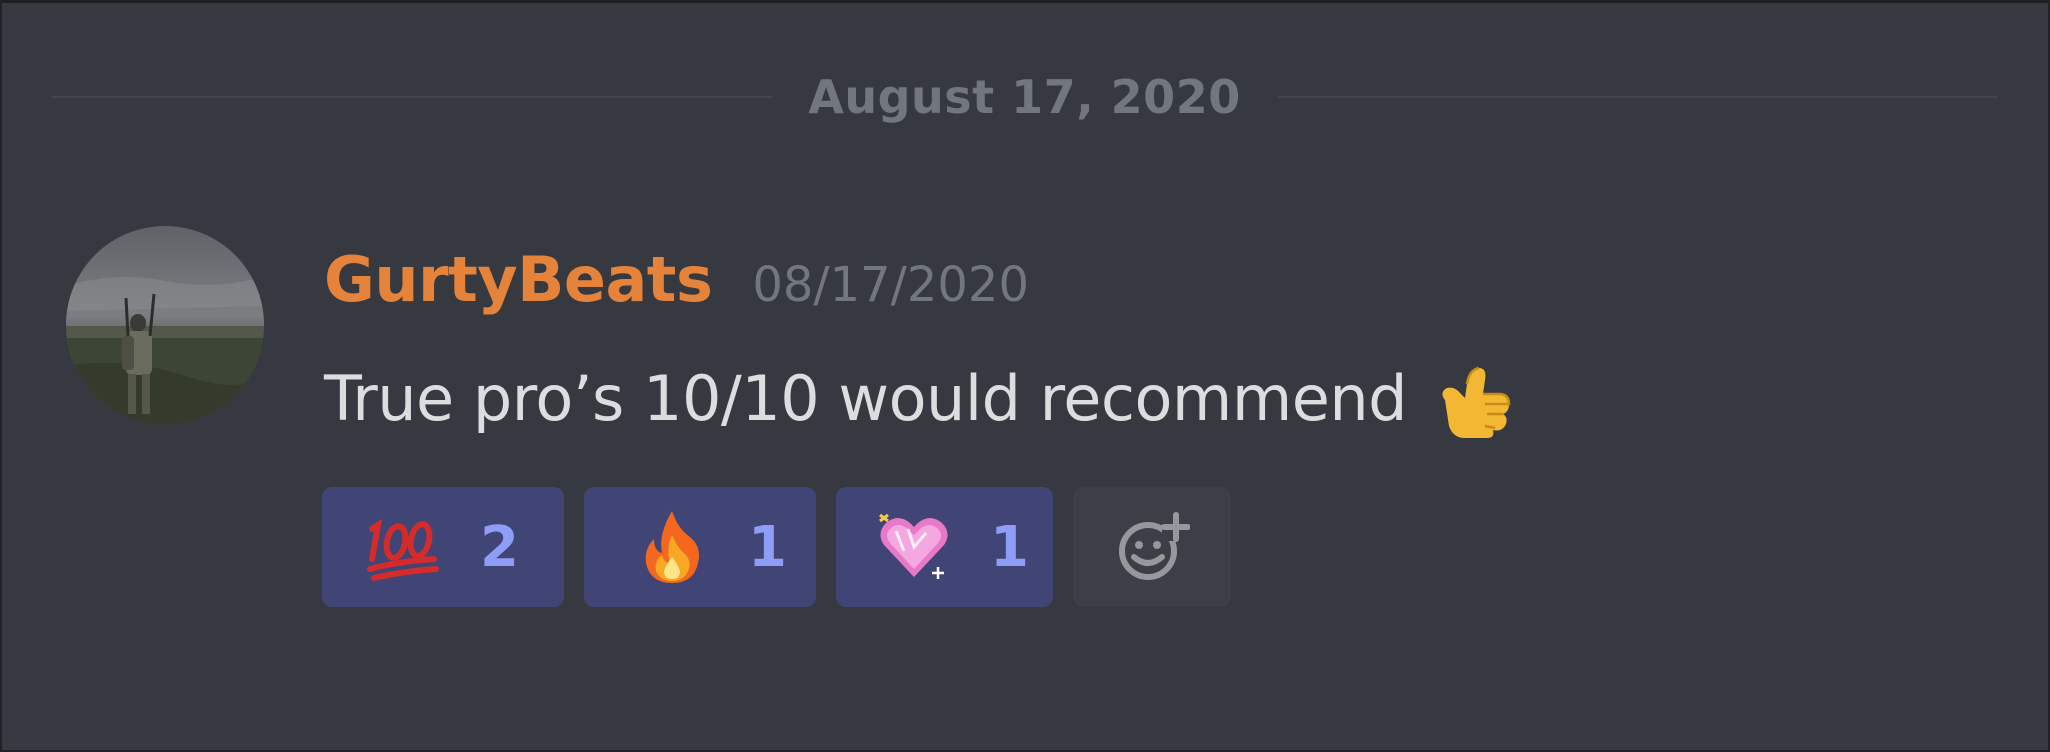 The image size is (2050, 752). I want to click on date-divider: August 17, 2020, so click(1024, 97).